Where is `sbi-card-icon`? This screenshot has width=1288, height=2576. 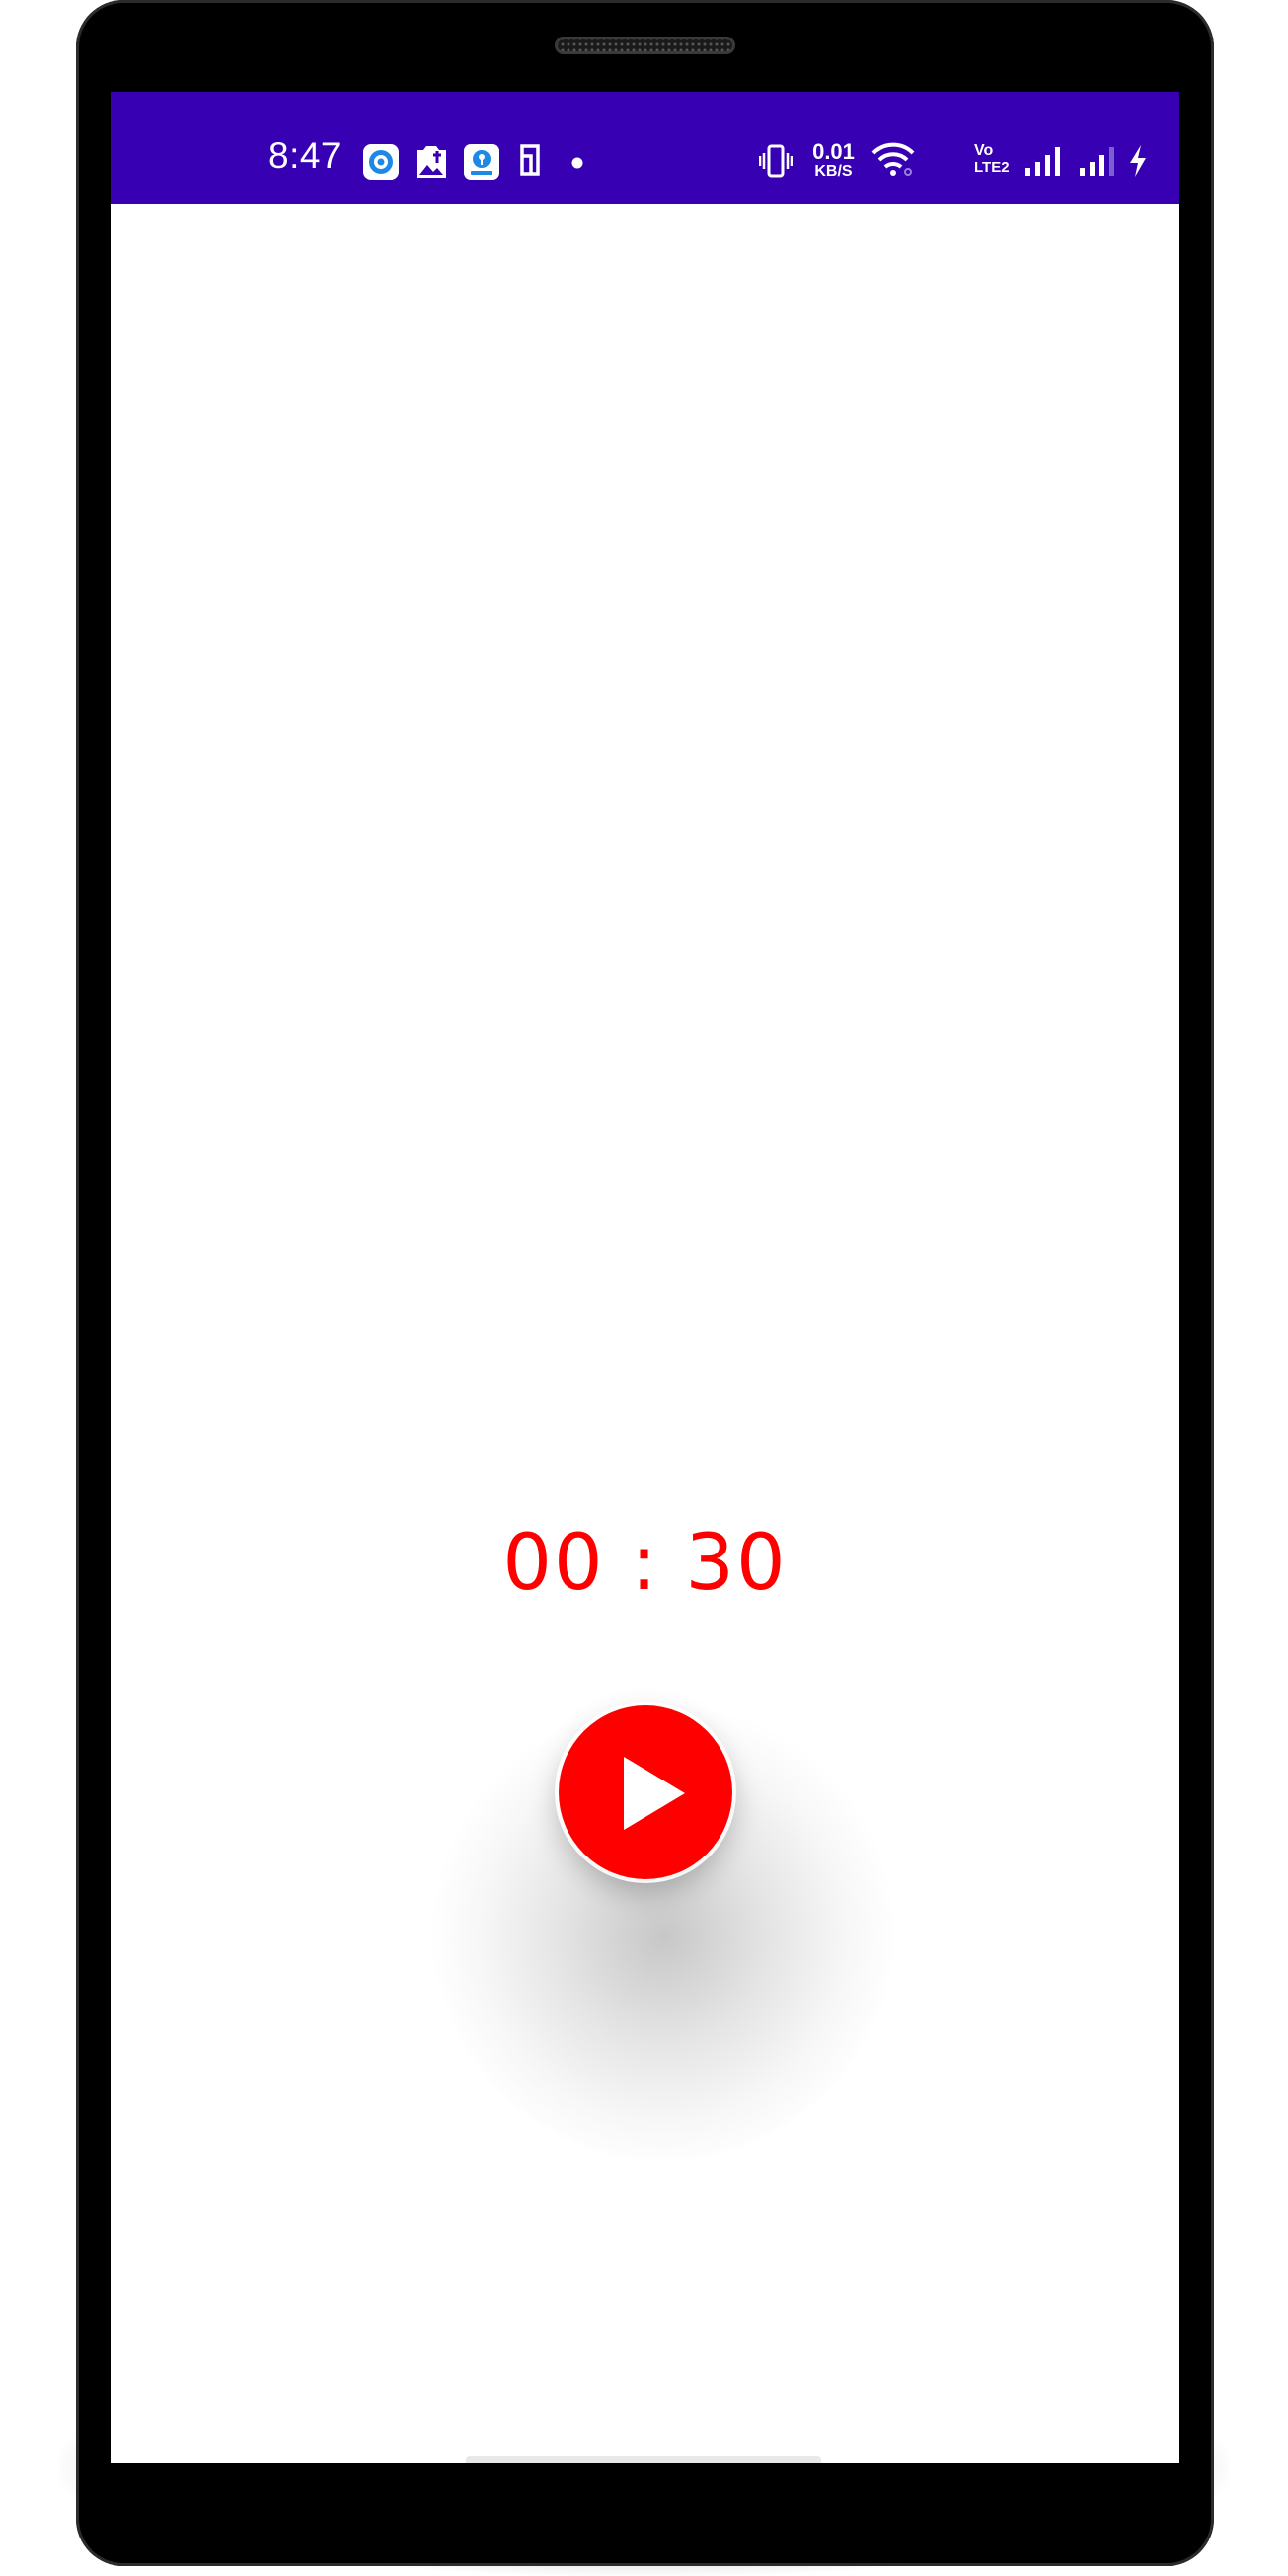 sbi-card-icon is located at coordinates (482, 164).